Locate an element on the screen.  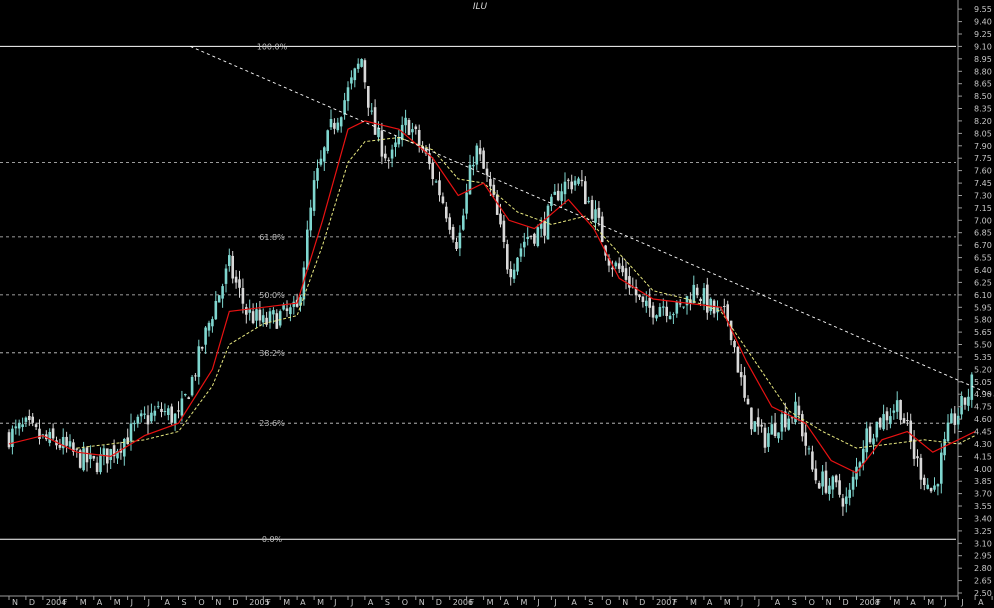
y-tick-label: 3.25 is located at coordinates (983, 531).